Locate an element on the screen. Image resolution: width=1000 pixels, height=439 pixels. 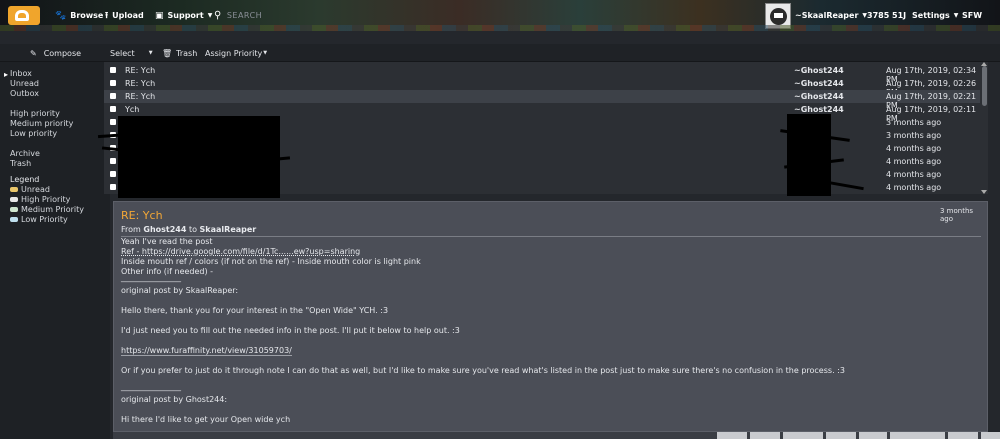
message-time: 3 months ago is located at coordinates (957, 215).